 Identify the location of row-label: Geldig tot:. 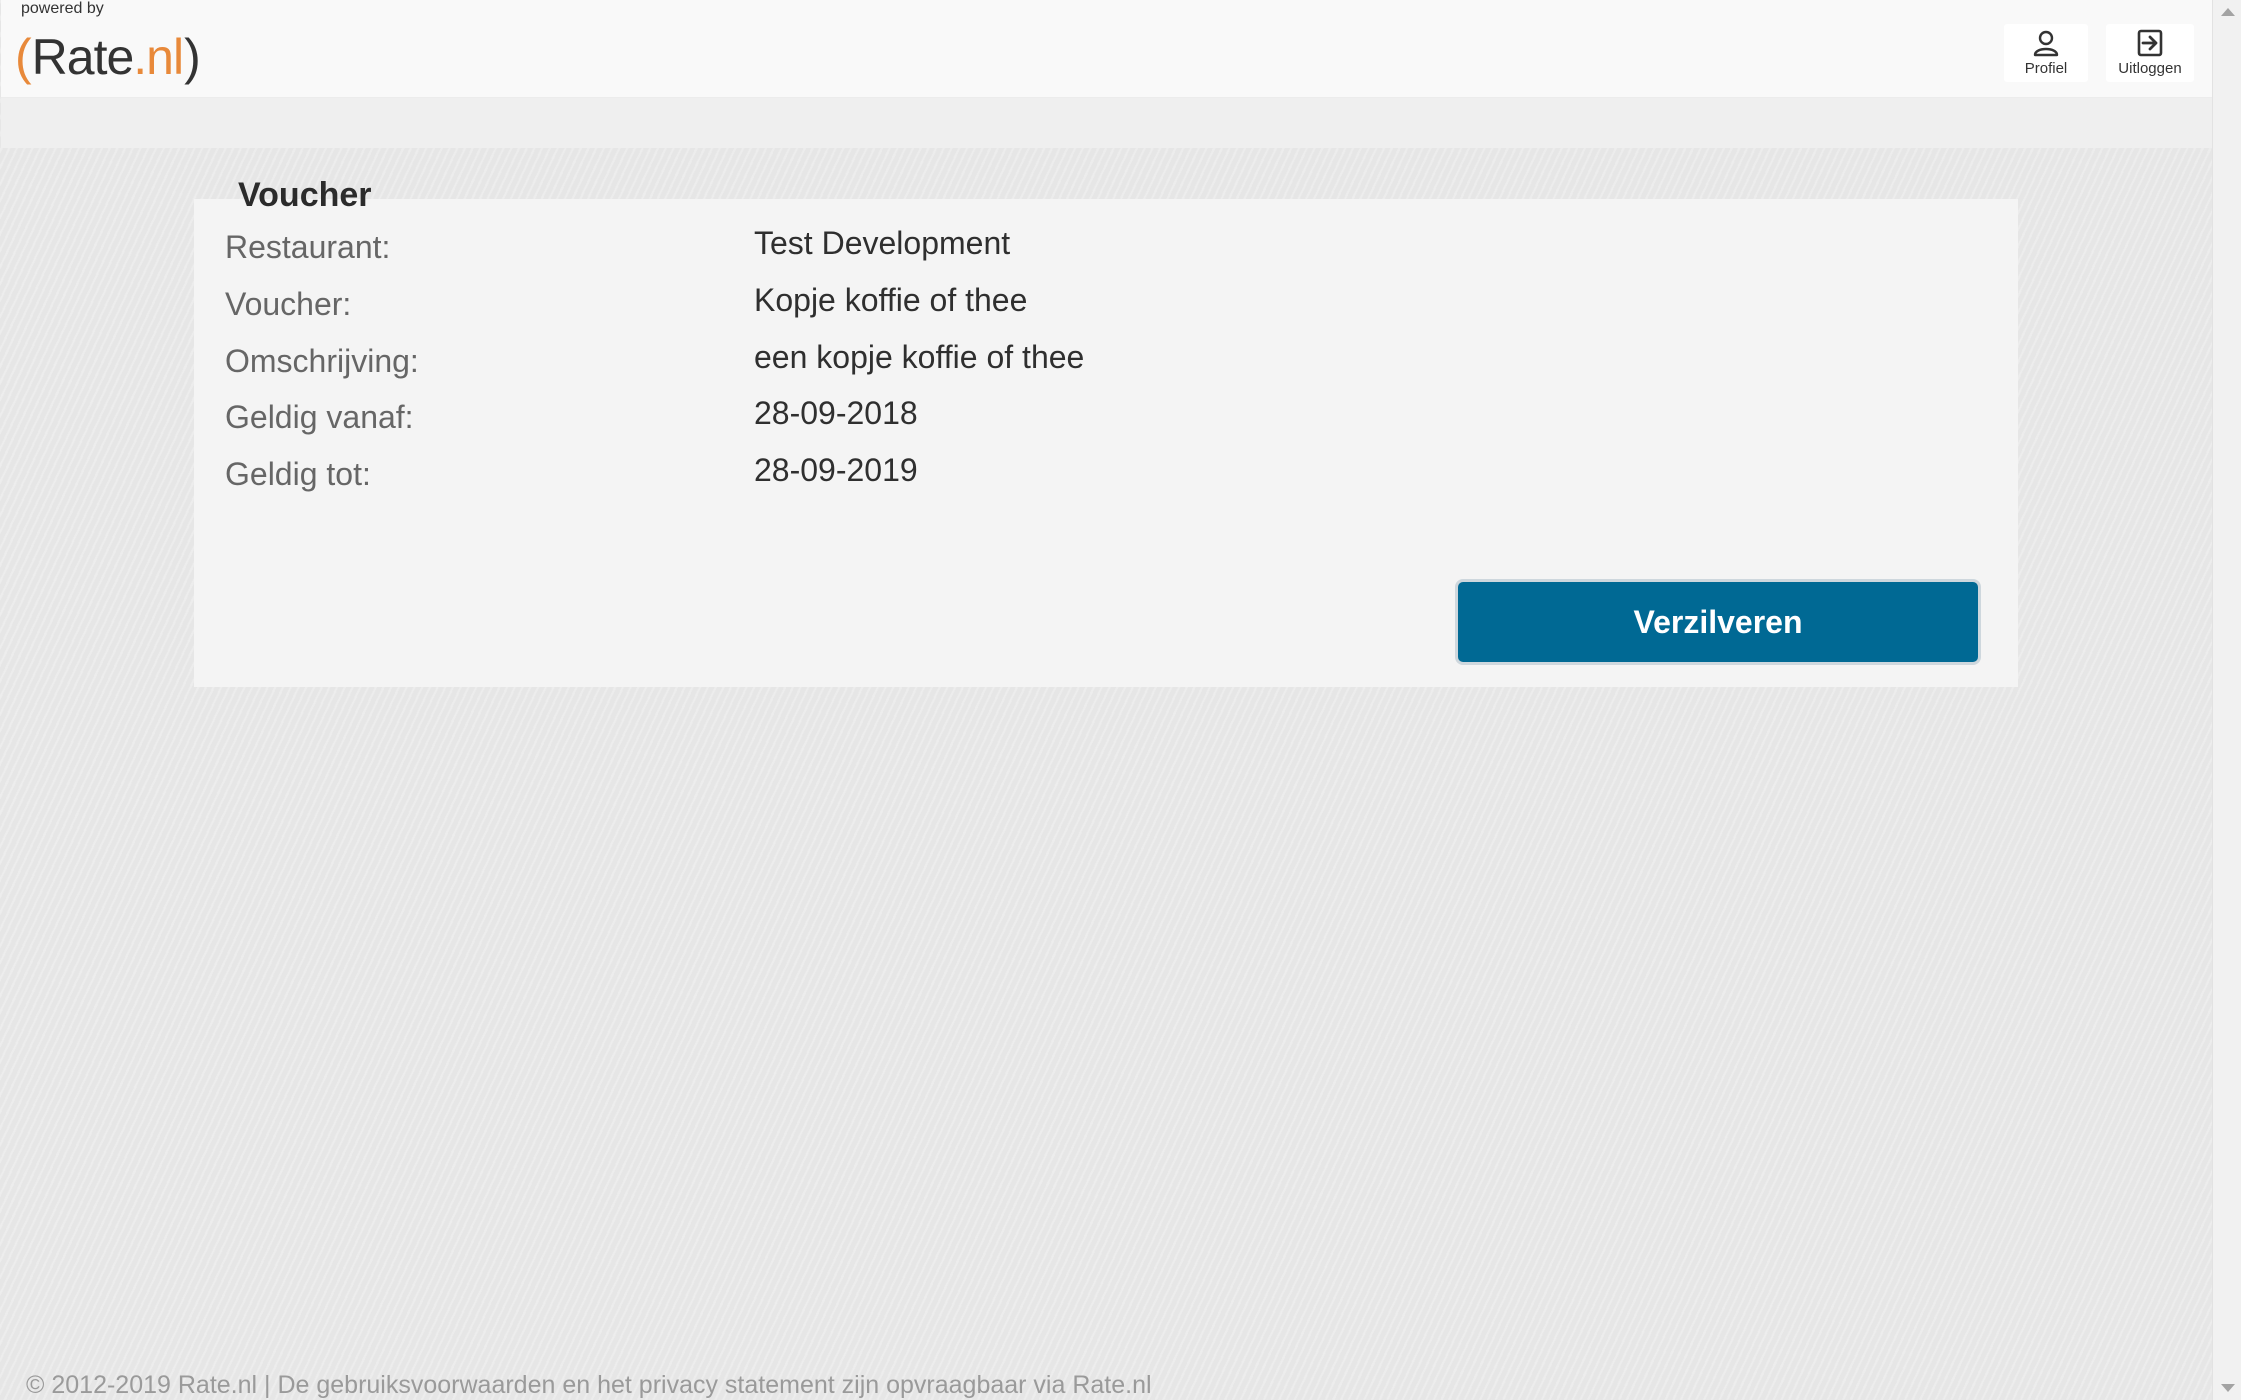
(298, 474).